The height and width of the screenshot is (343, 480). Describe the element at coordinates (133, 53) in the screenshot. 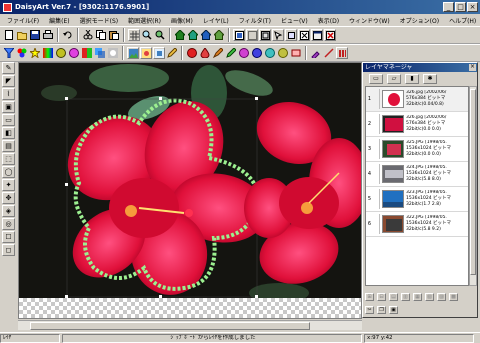

I see `image-icon` at that location.